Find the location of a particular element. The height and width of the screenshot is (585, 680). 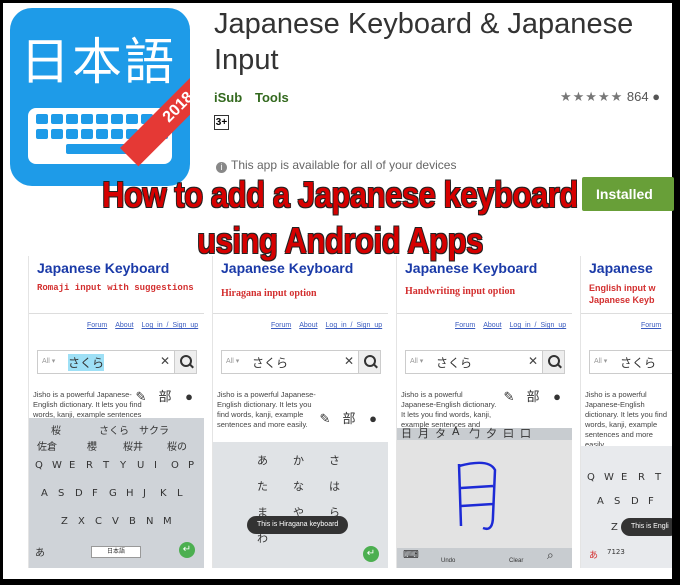

kana-key: あ is located at coordinates (262, 460).